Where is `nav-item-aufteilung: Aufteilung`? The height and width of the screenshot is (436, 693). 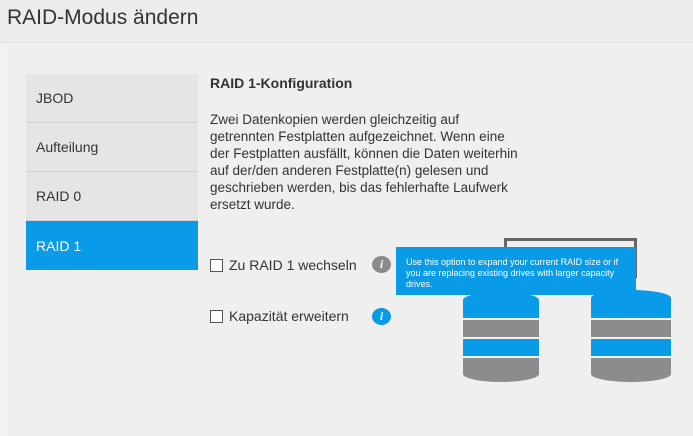 nav-item-aufteilung: Aufteilung is located at coordinates (112, 147).